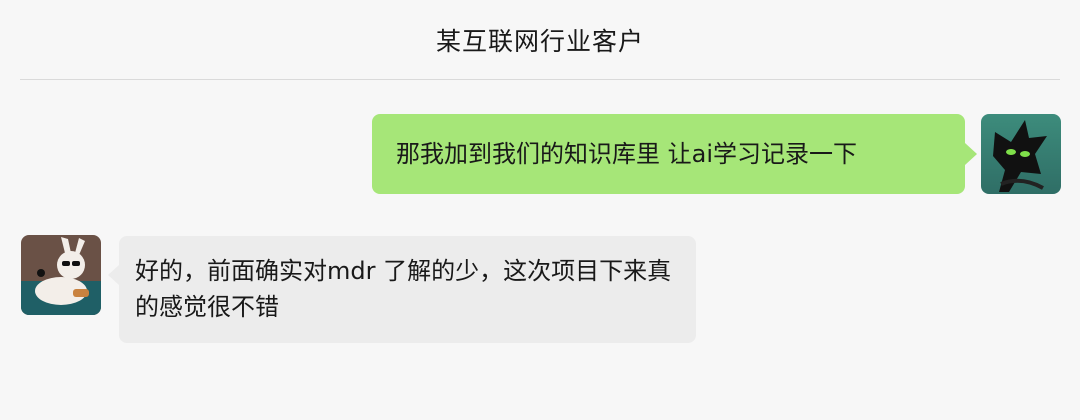  Describe the element at coordinates (61, 275) in the screenshot. I see `rabbit-sunglasses-avatar` at that location.